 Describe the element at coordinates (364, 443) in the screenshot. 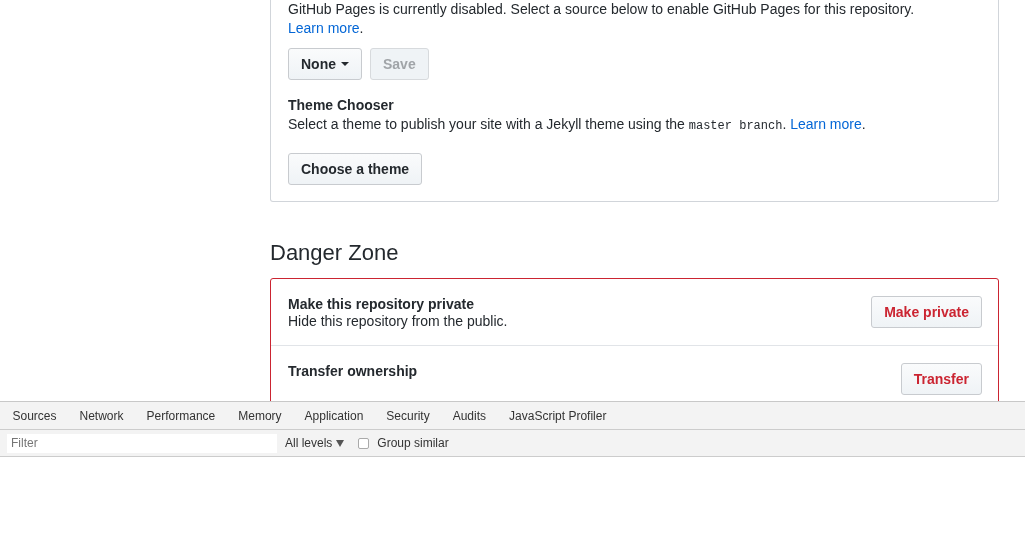

I see `checkbox` at that location.